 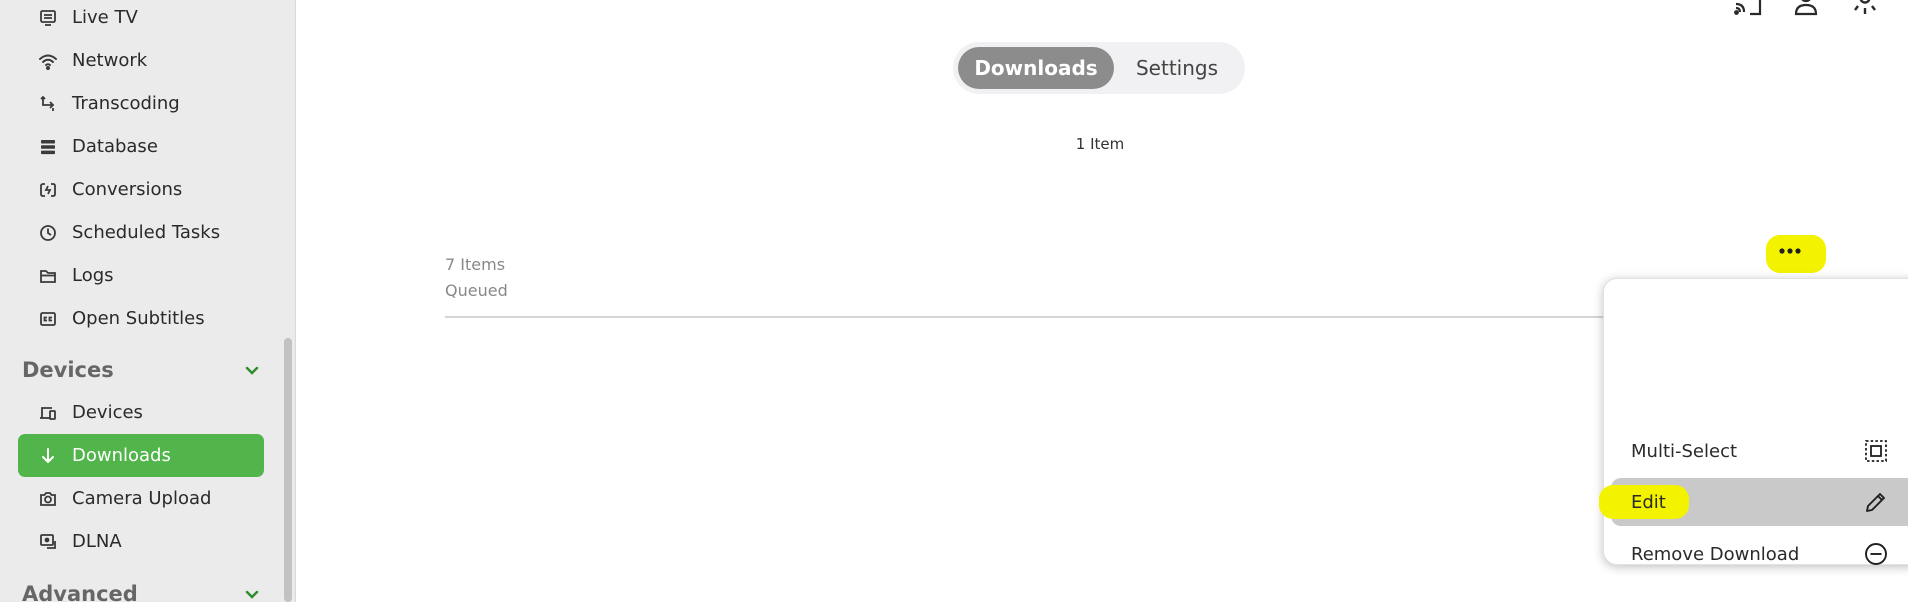 What do you see at coordinates (1759, 451) in the screenshot?
I see `menu-item-multi-select: Multi-Select` at bounding box center [1759, 451].